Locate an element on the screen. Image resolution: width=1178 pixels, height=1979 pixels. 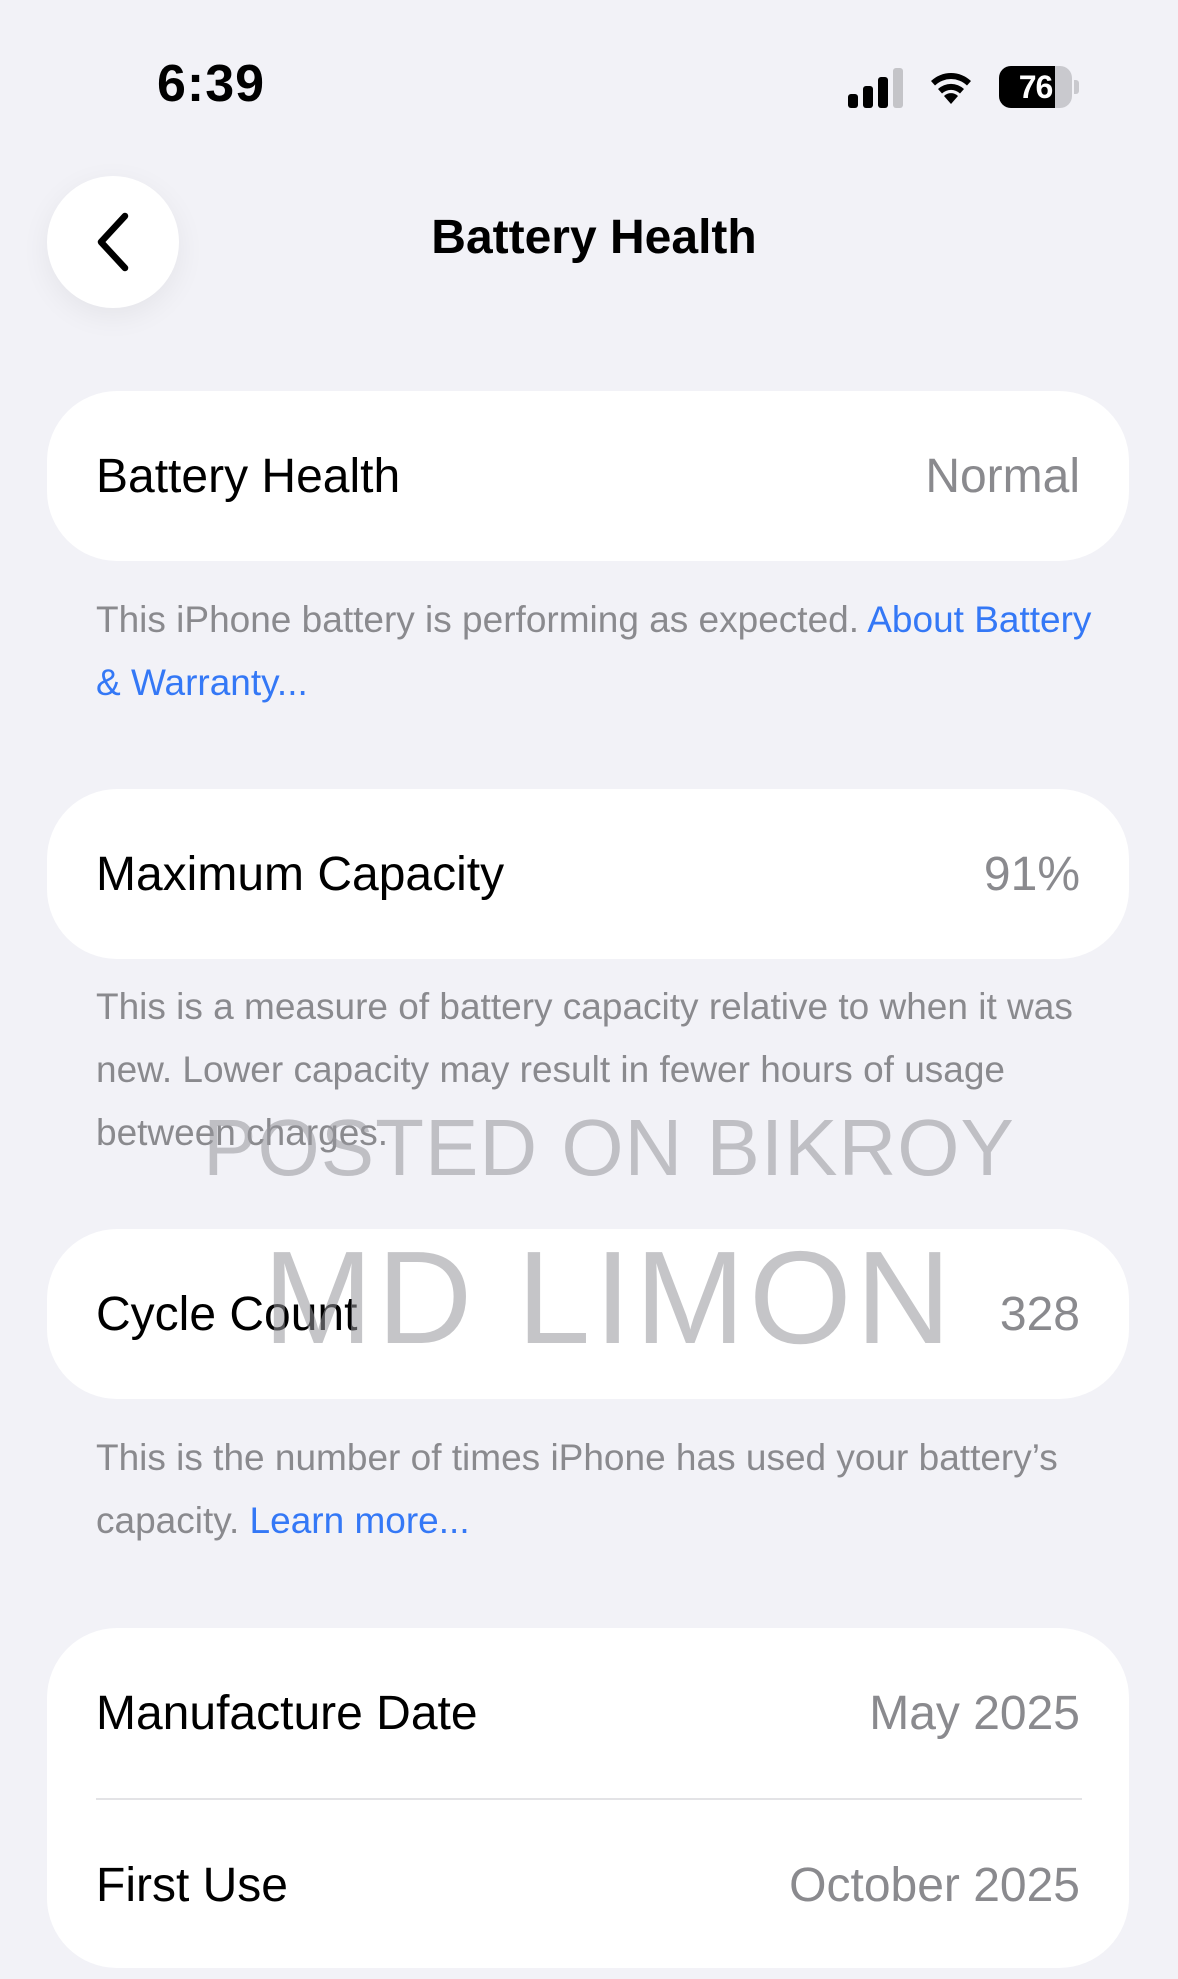
battery-health-row: Battery Health Normal is located at coordinates (588, 476).